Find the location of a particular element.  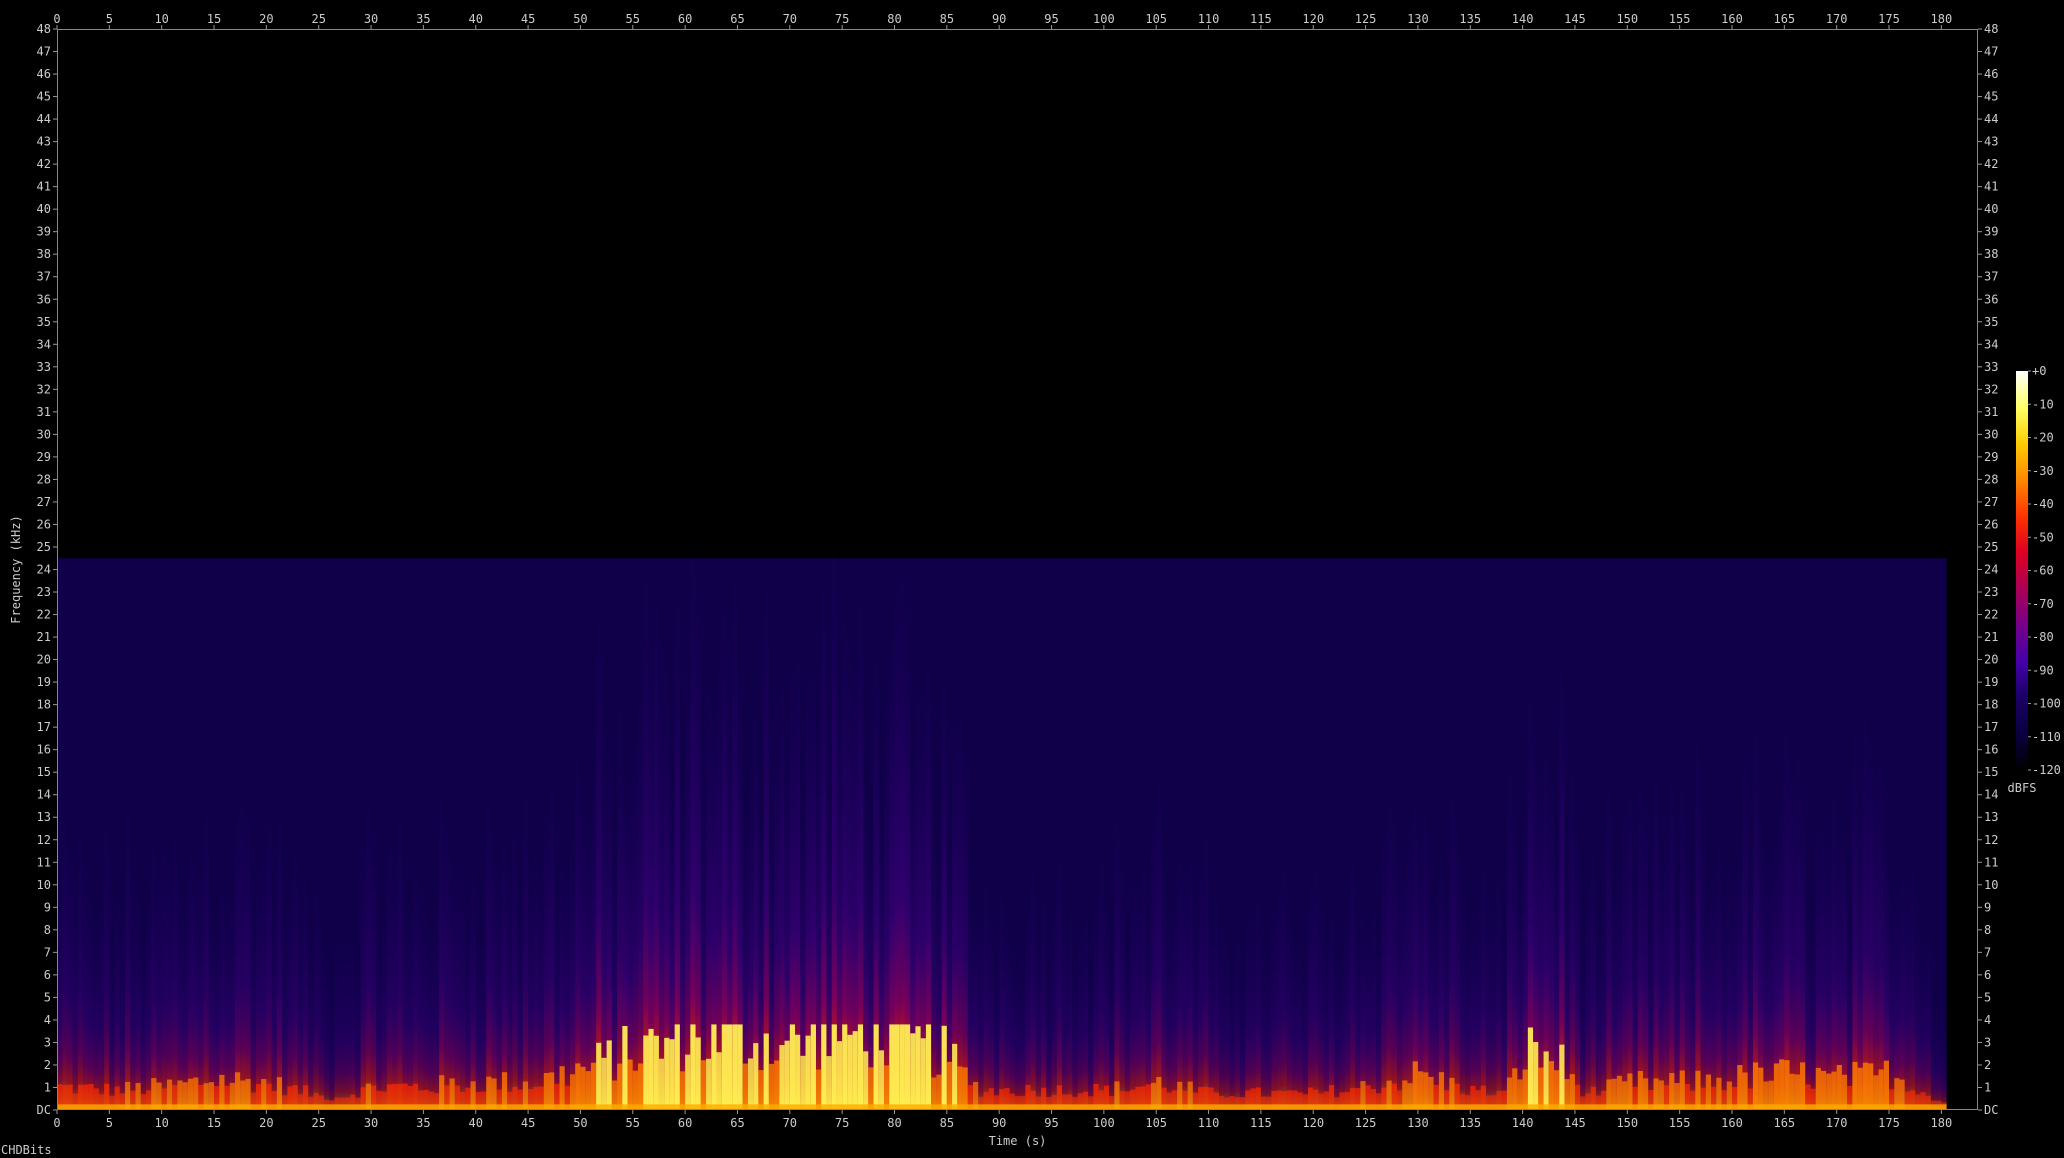

y-tick-label-left: 25 is located at coordinates (44, 547).